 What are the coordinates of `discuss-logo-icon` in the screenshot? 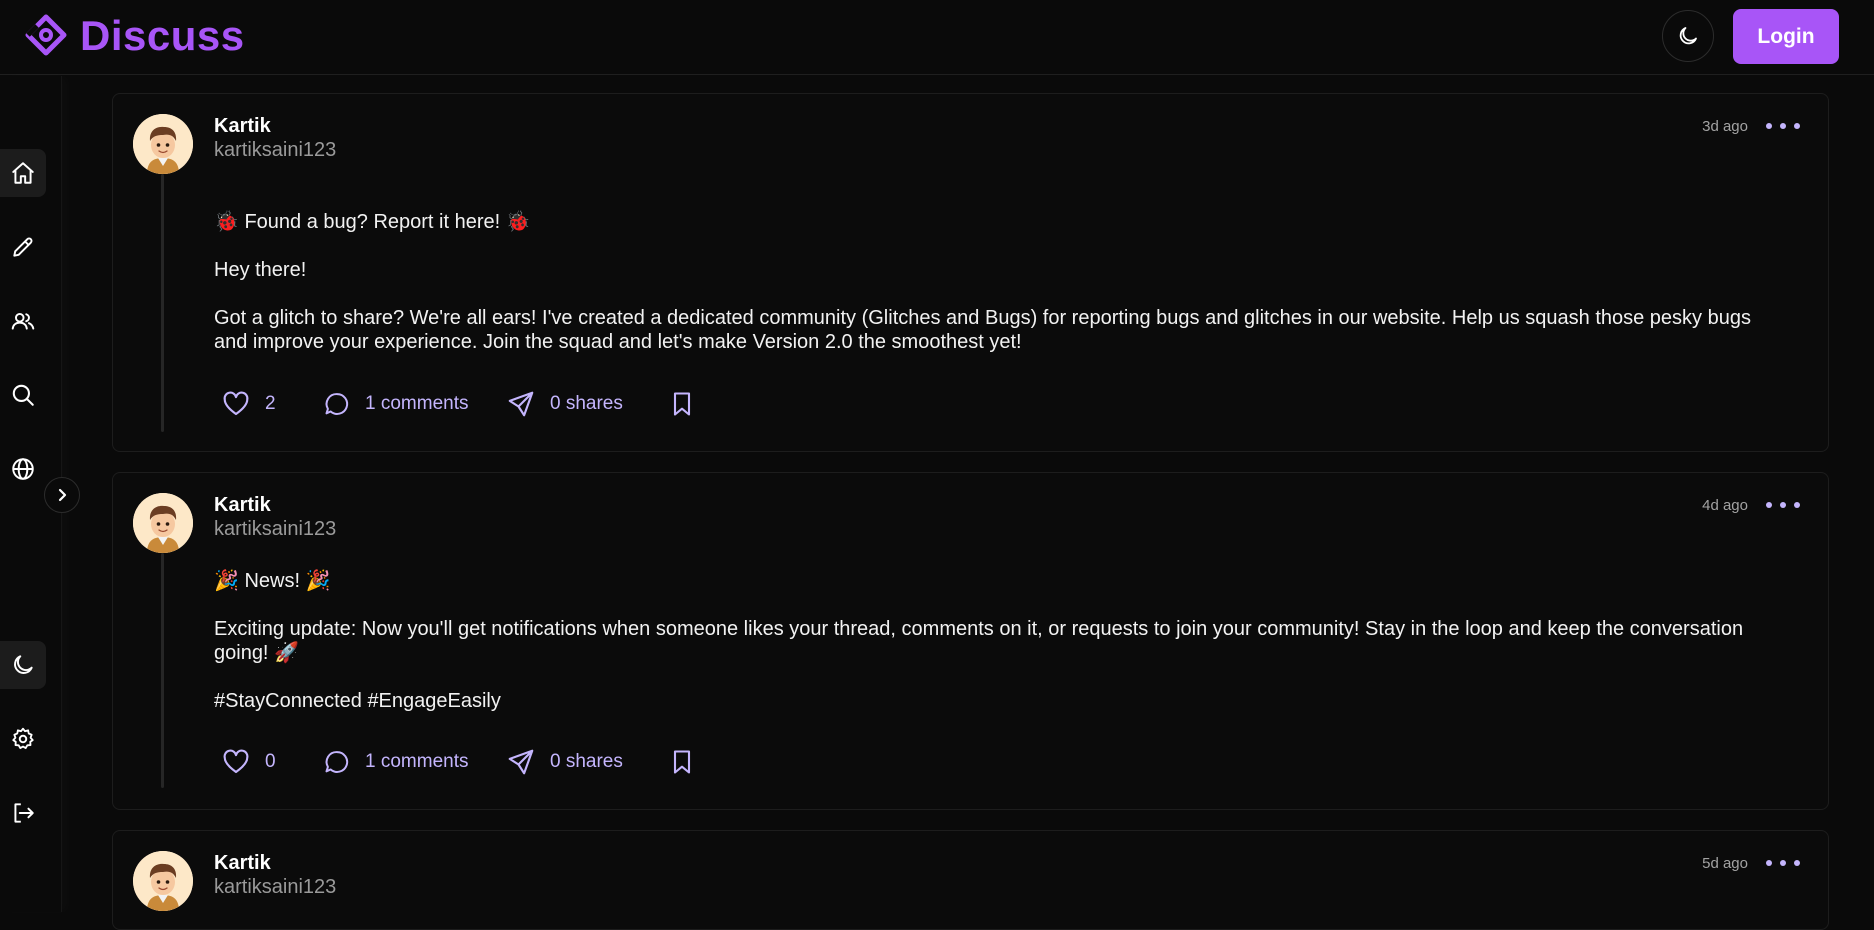 It's located at (46, 35).